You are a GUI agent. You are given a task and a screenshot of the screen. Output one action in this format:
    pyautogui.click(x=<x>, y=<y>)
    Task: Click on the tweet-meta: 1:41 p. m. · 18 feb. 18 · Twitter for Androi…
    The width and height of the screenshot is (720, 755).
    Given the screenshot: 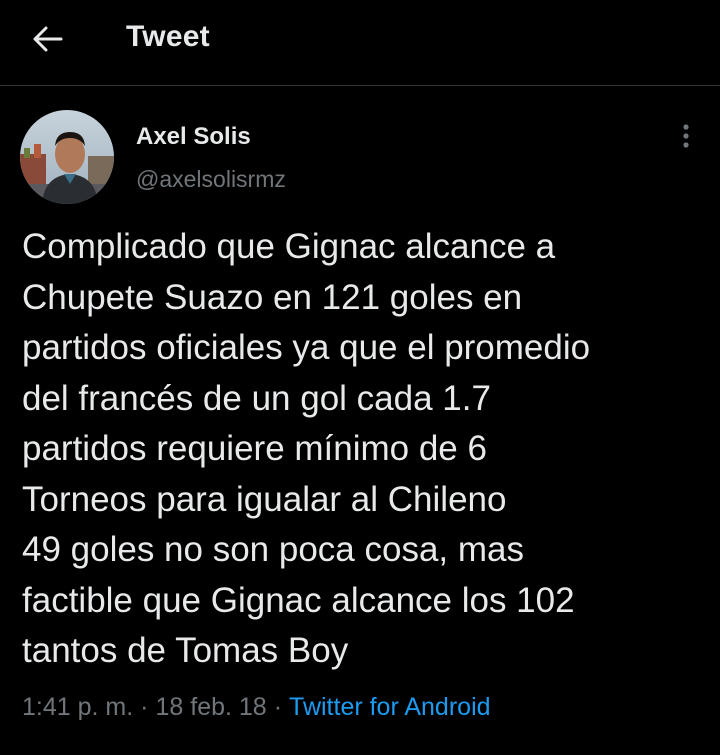 What is the action you would take?
    pyautogui.click(x=256, y=707)
    